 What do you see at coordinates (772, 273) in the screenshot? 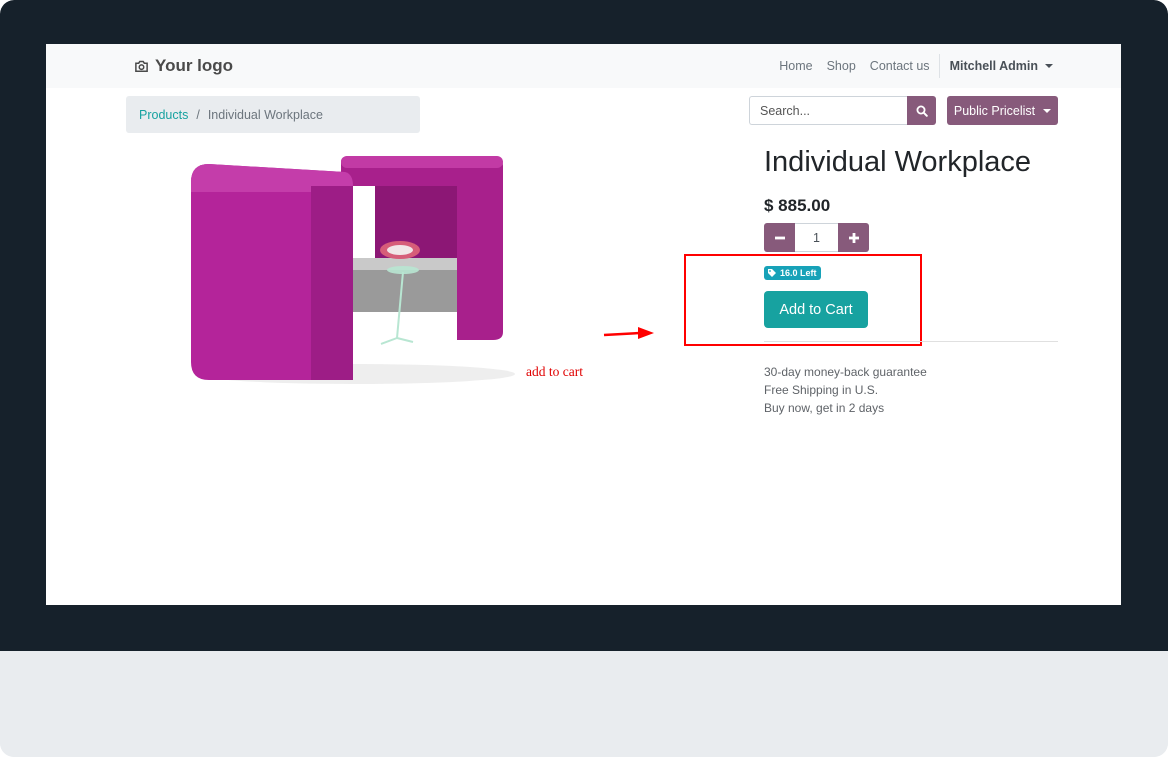
I see `tag-icon` at bounding box center [772, 273].